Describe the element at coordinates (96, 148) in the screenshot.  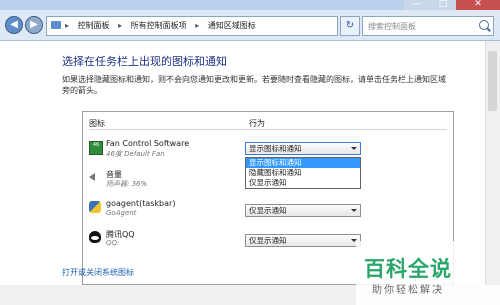
I see `fan-control-icon: 46` at that location.